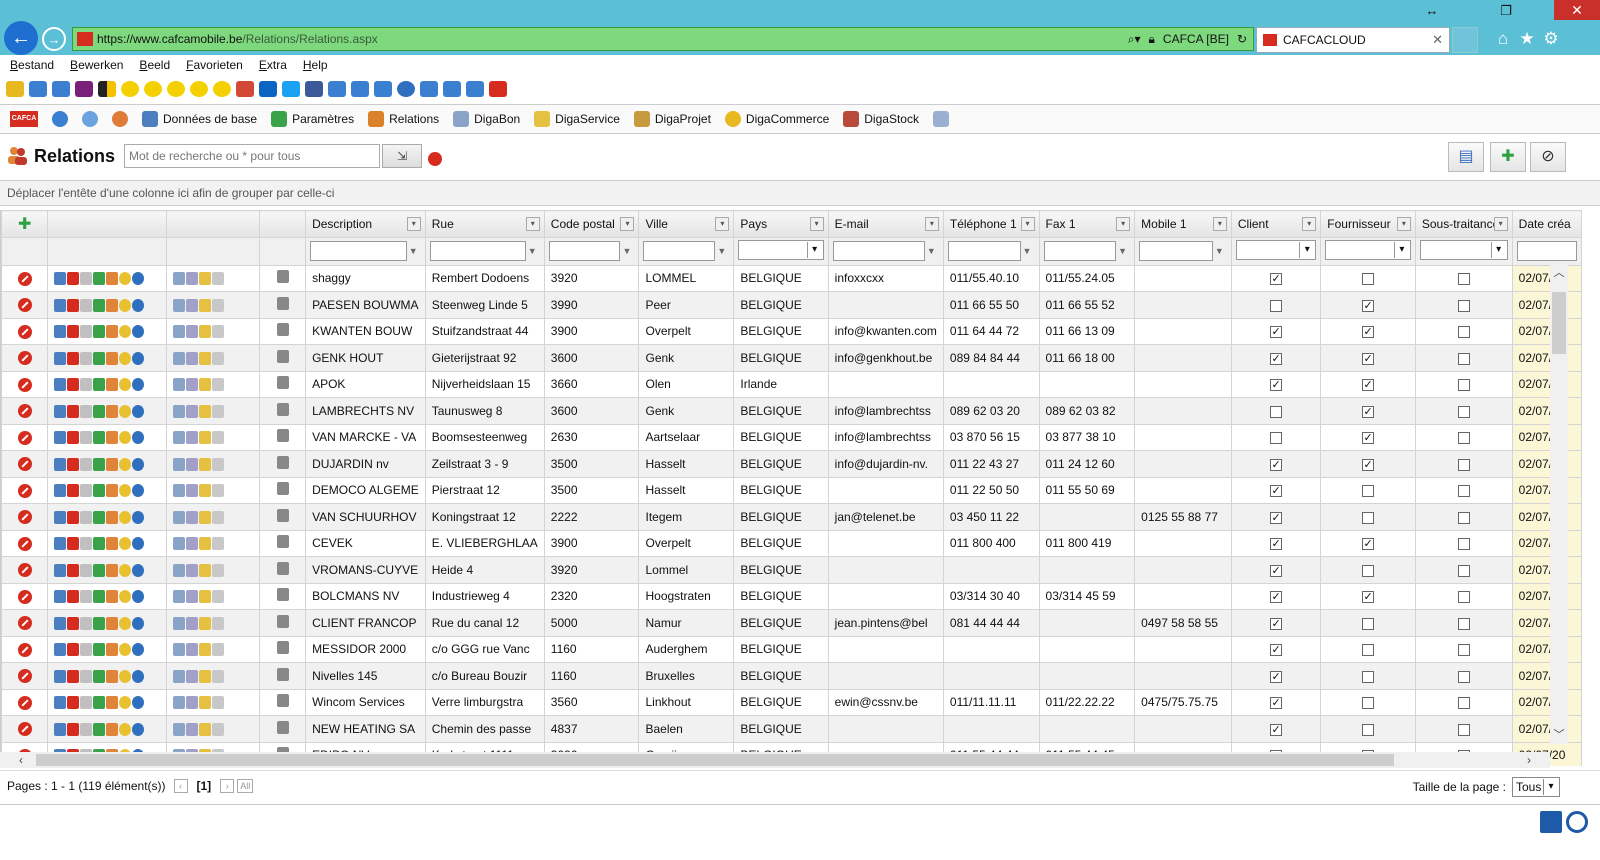 The image size is (1600, 860). What do you see at coordinates (365, 676) in the screenshot?
I see `cell-description: Nivelles 145` at bounding box center [365, 676].